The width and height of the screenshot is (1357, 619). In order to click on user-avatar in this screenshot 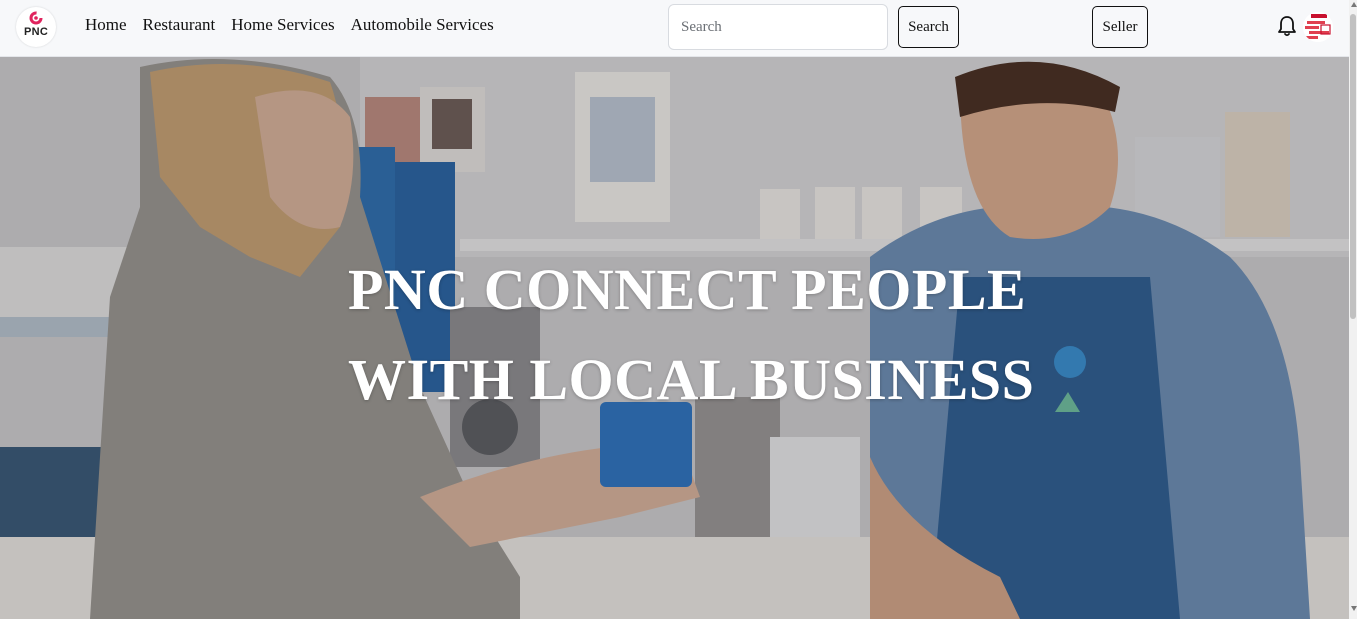, I will do `click(1318, 27)`.